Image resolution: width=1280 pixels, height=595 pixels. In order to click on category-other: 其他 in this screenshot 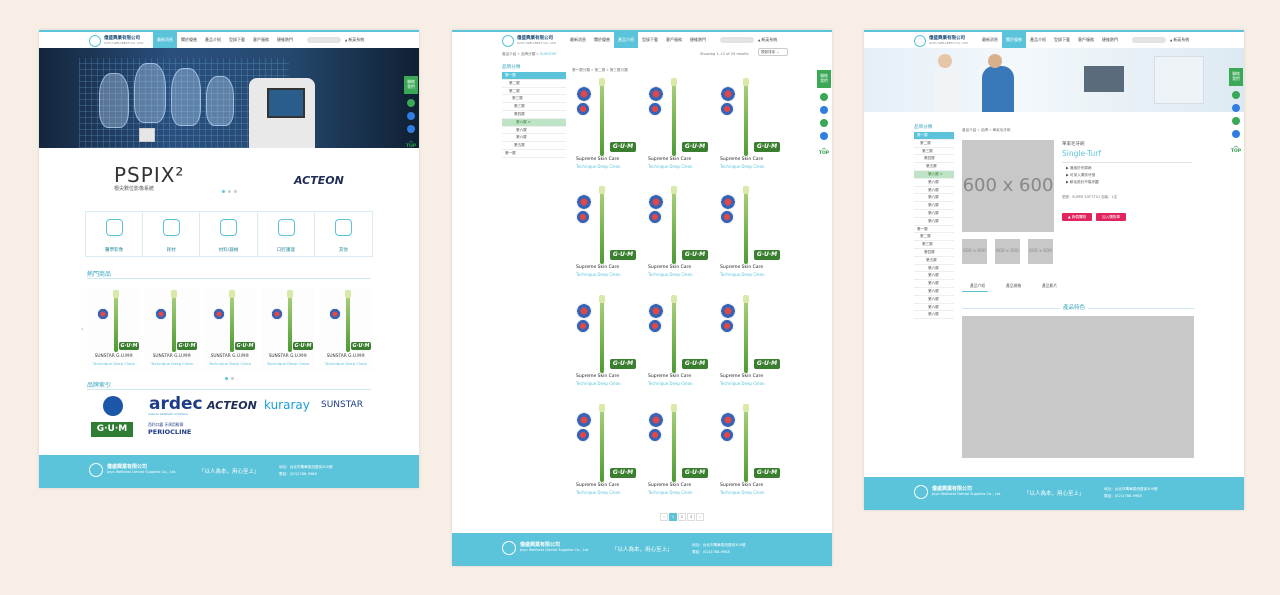, I will do `click(343, 234)`.